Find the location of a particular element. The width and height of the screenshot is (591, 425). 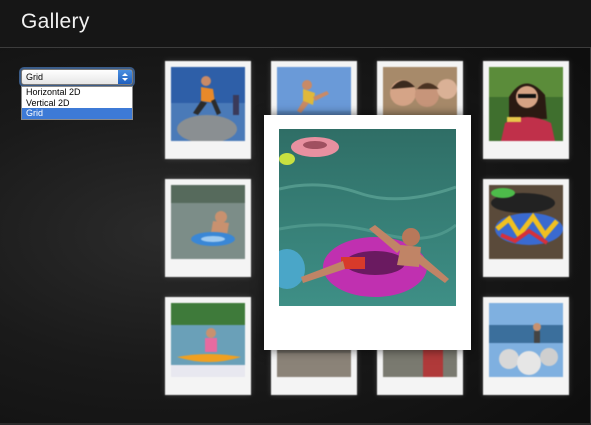

photo-woman-sunglasses is located at coordinates (526, 104).